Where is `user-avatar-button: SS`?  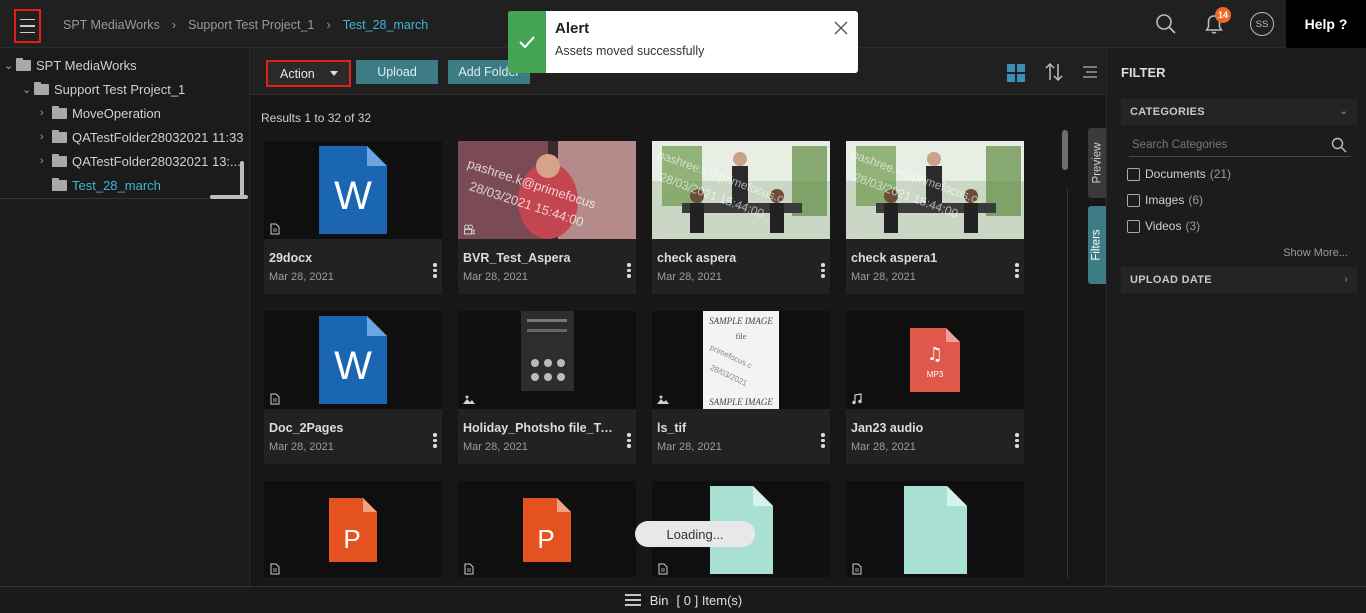
user-avatar-button: SS is located at coordinates (1262, 24).